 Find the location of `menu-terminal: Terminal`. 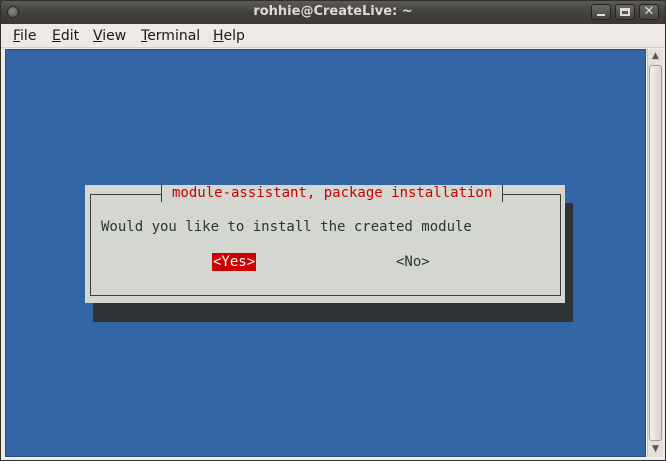

menu-terminal: Terminal is located at coordinates (170, 36).